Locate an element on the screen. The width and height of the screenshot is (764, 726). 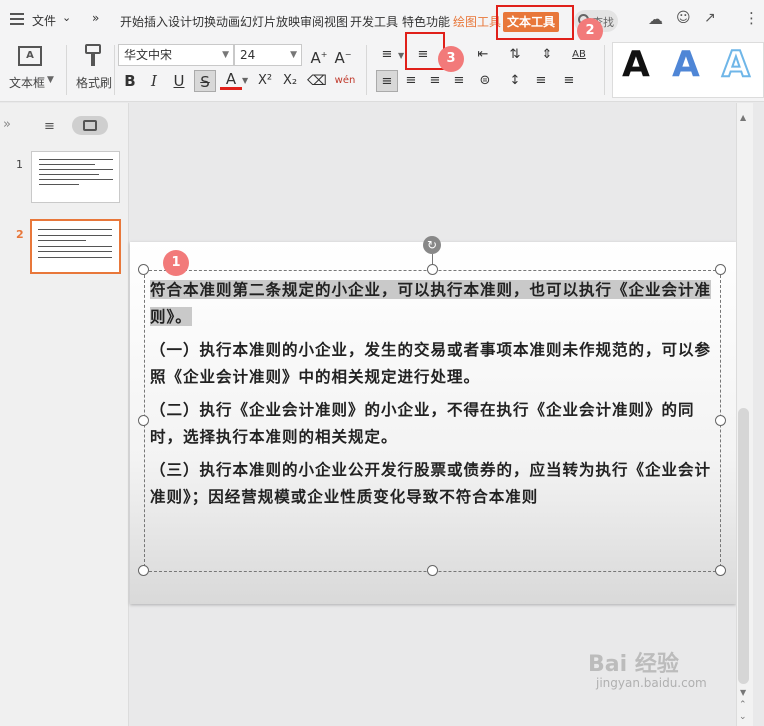
callout-box-text-tools is located at coordinates (535, 22).